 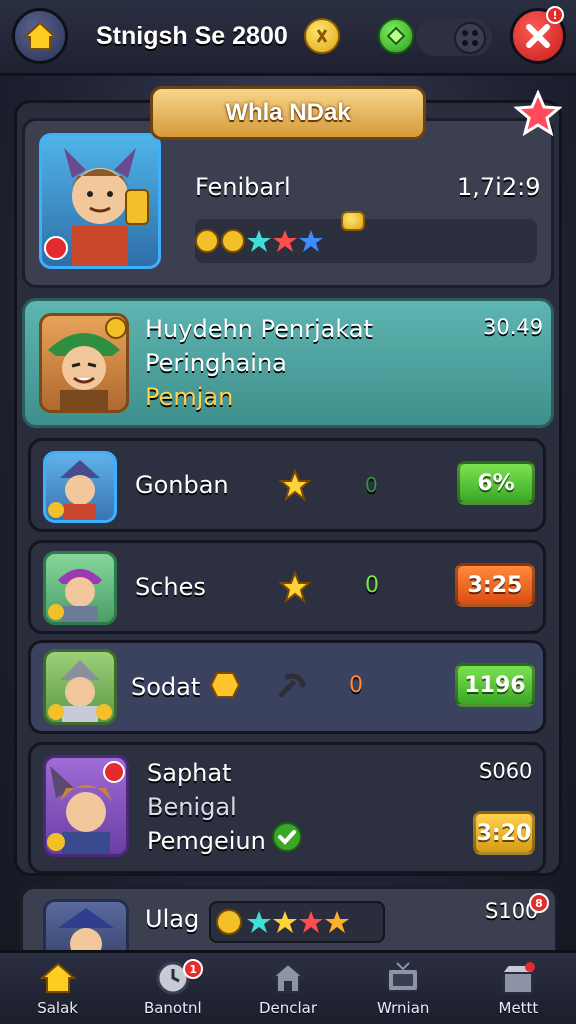 I want to click on close-badge: !, so click(x=555, y=15).